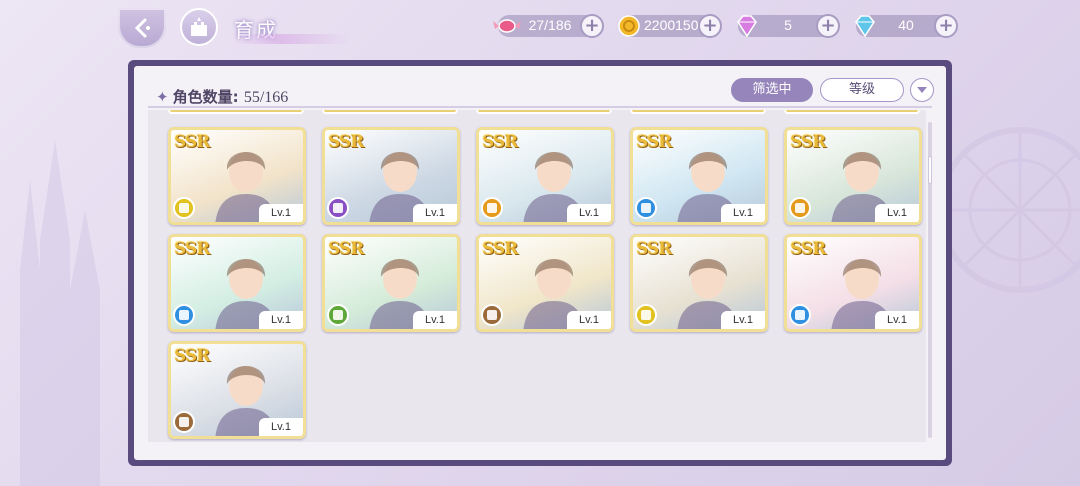 The height and width of the screenshot is (486, 1080). I want to click on character-count: ✦ 角色数量: 55/166, so click(222, 96).